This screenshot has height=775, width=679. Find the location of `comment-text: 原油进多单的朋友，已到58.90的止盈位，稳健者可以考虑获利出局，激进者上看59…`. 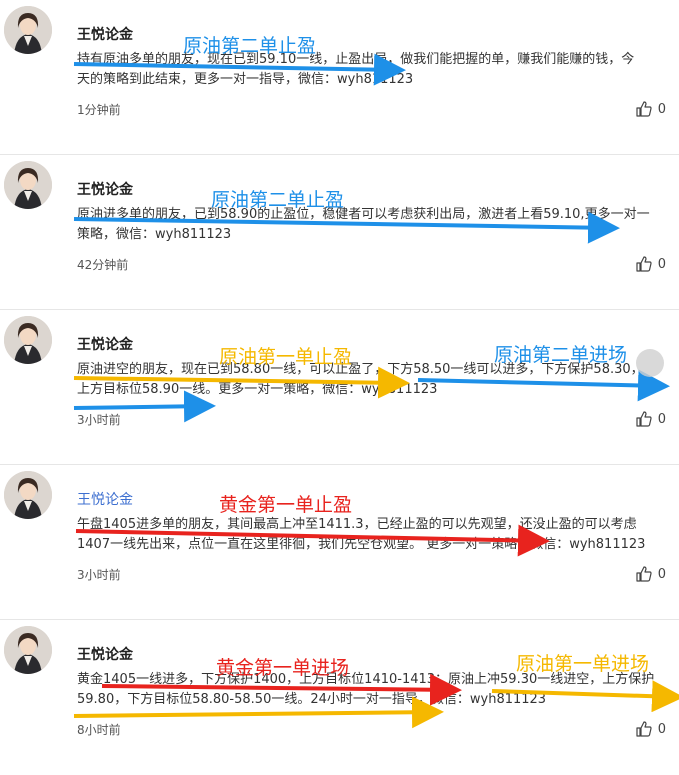

comment-text: 原油进多单的朋友，已到58.90的止盈位，稳健者可以考虑获利出局，激进者上看59… is located at coordinates (378, 225).